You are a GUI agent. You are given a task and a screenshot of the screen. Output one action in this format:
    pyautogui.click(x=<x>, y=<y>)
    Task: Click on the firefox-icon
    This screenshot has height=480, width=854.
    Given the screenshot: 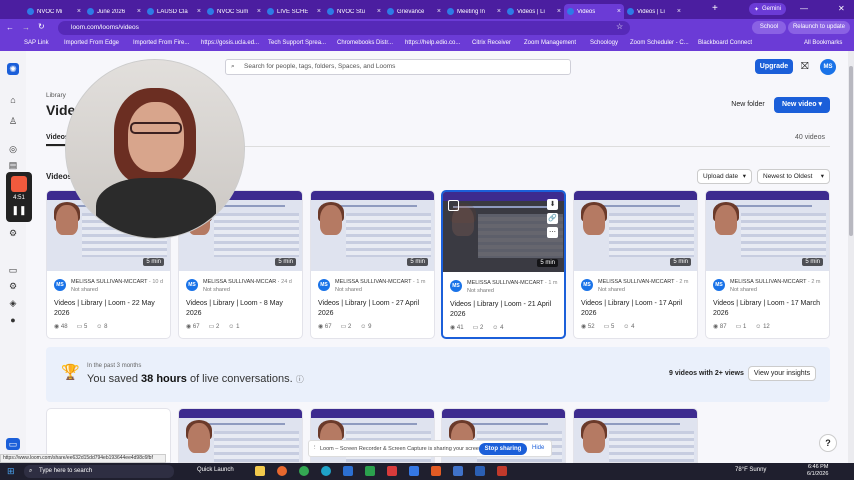 What is the action you would take?
    pyautogui.click(x=282, y=471)
    